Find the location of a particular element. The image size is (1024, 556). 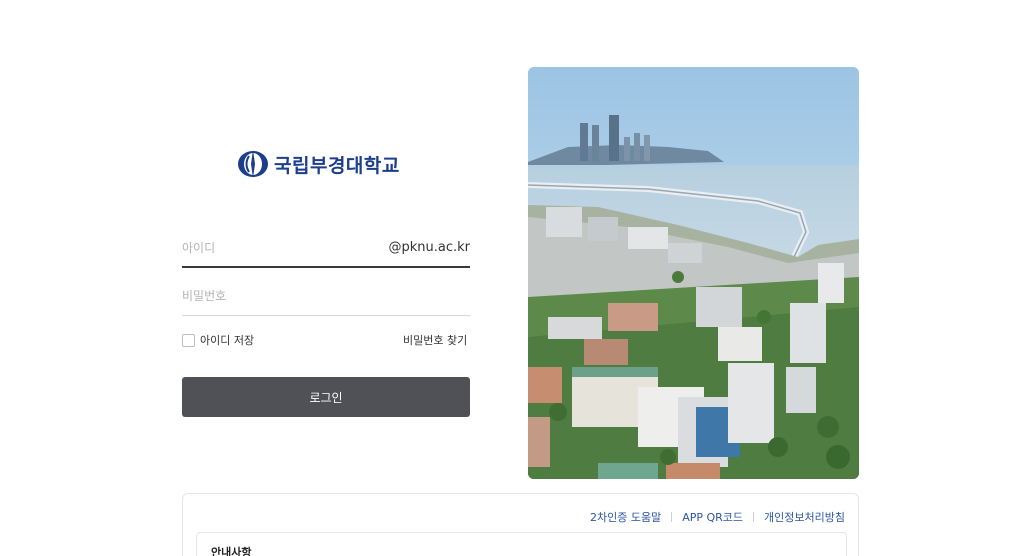

password-field-wrapper is located at coordinates (326, 298).